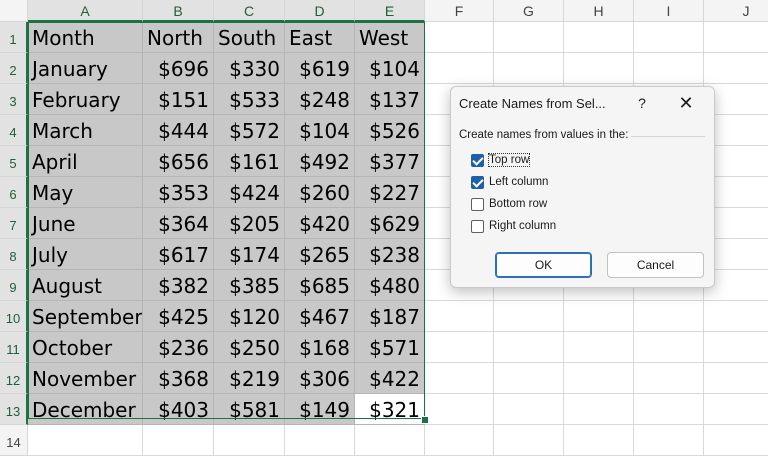 The image size is (768, 460). I want to click on cell-d1: East, so click(320, 37).